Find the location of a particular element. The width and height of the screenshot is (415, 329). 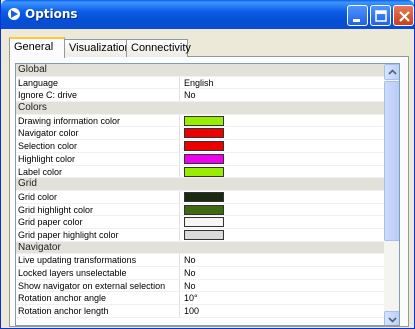

app-icon is located at coordinates (14, 14).